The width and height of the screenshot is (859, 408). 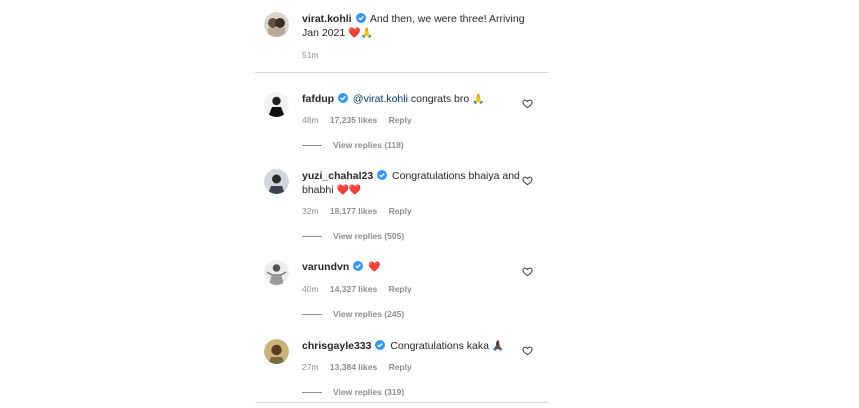 I want to click on comment-emojis: ❤️, so click(x=374, y=267).